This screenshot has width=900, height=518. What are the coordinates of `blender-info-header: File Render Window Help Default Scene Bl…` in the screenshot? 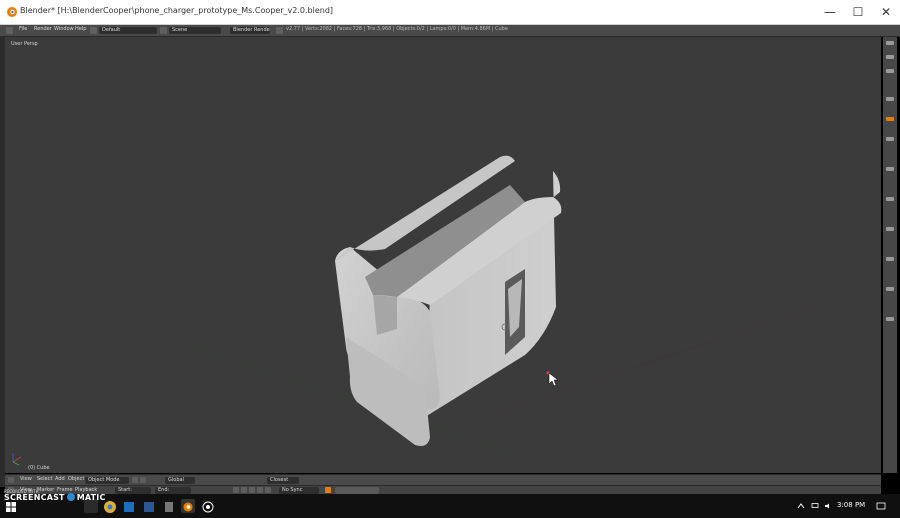 It's located at (450, 31).